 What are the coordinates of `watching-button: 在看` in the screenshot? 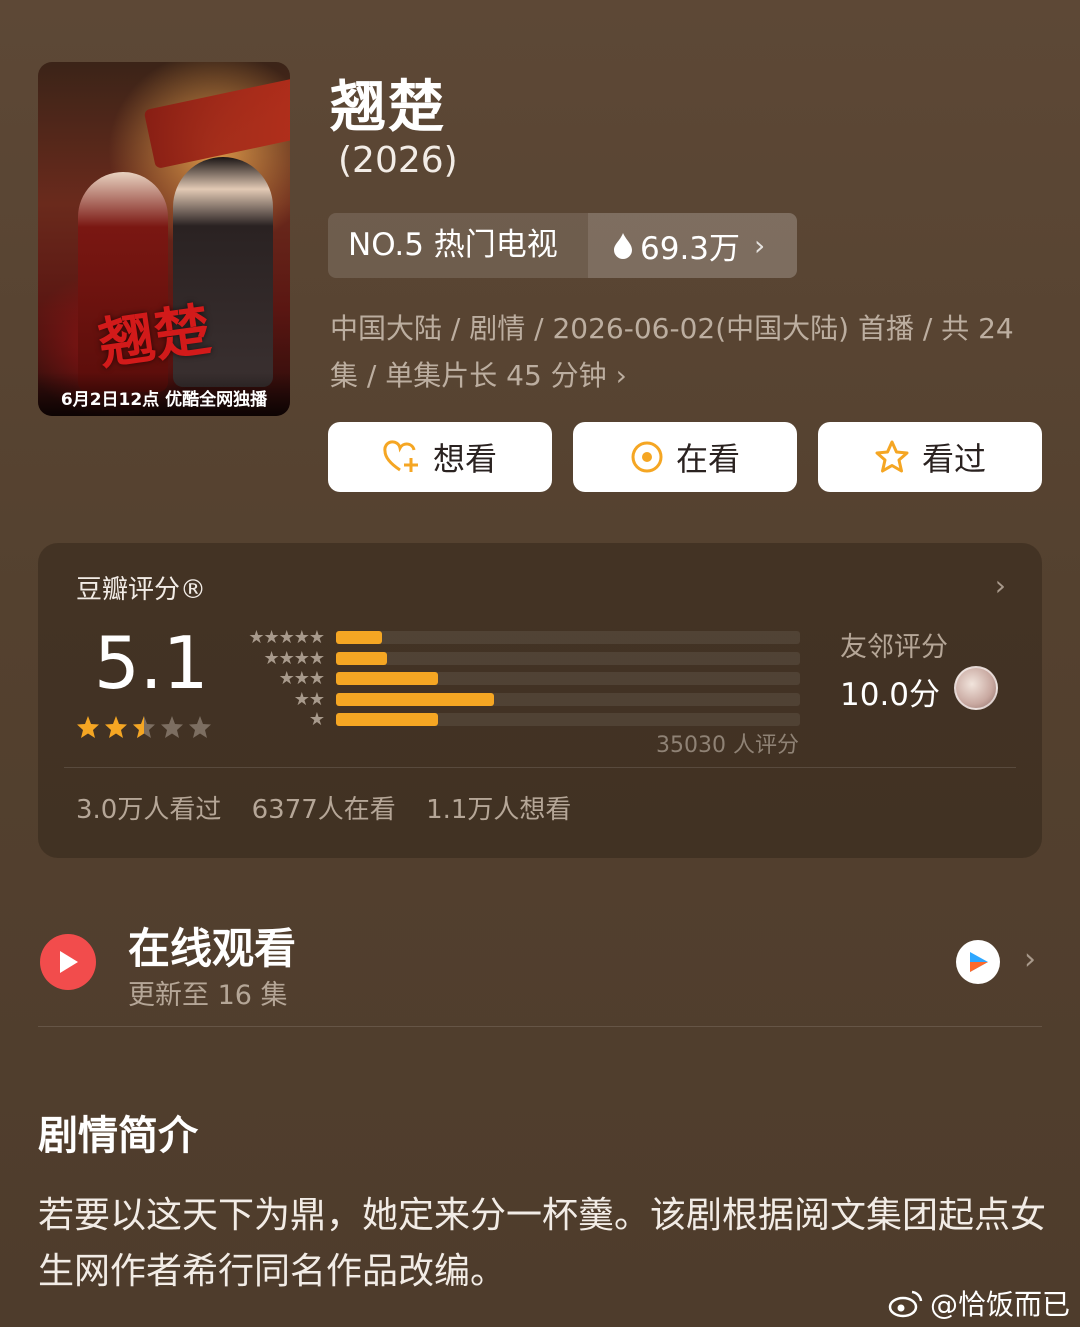 It's located at (685, 457).